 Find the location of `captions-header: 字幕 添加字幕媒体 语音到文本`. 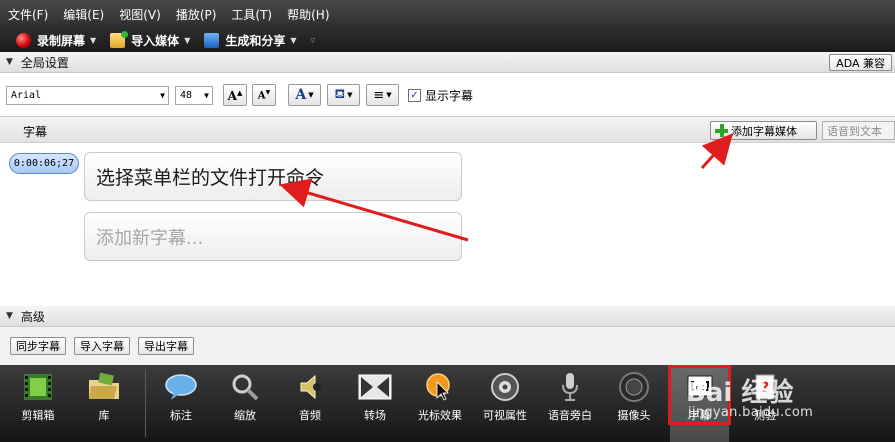

captions-header: 字幕 添加字幕媒体 语音到文本 is located at coordinates (447, 129).